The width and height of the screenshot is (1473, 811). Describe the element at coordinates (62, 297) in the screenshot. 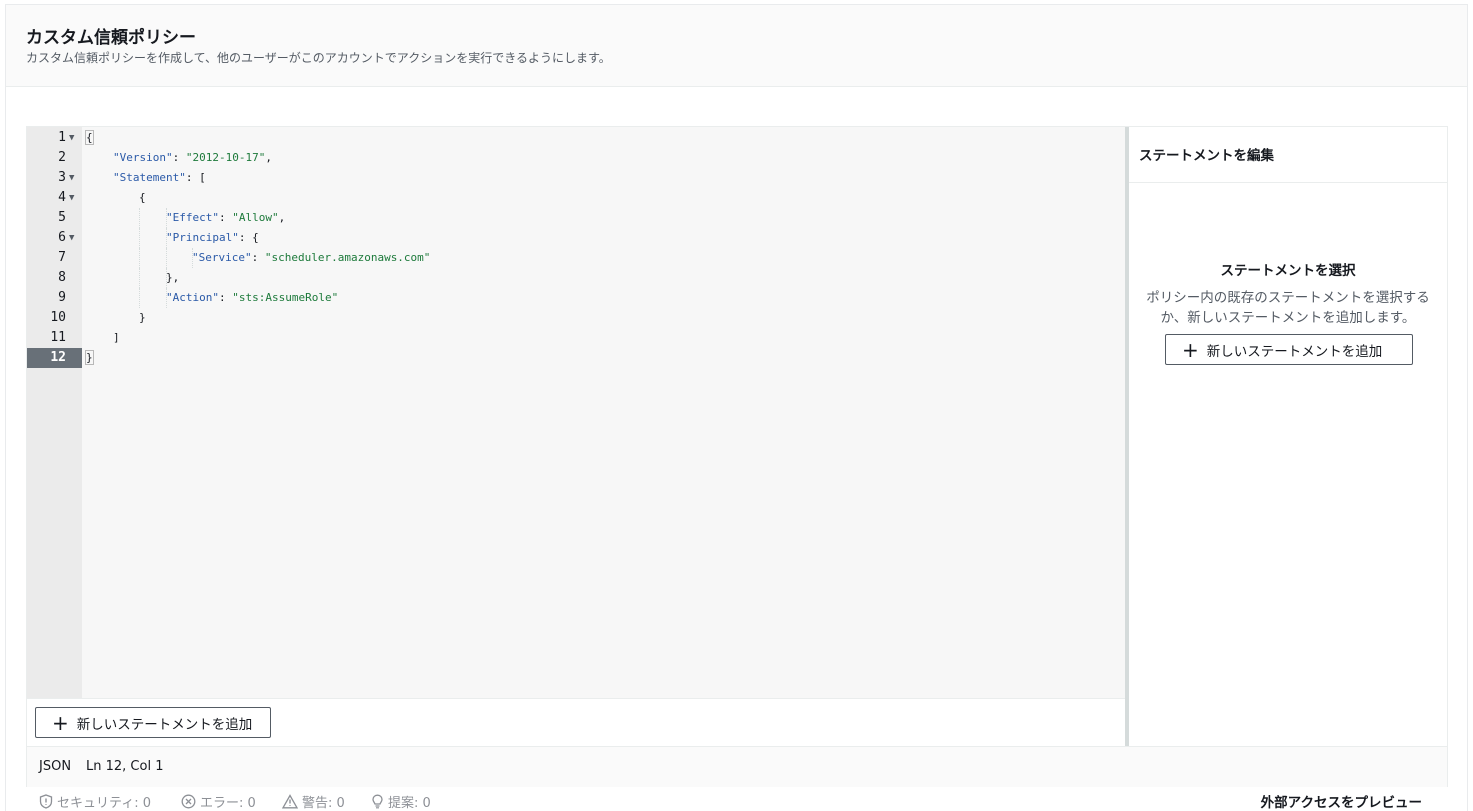

I see `line-number: 9` at that location.